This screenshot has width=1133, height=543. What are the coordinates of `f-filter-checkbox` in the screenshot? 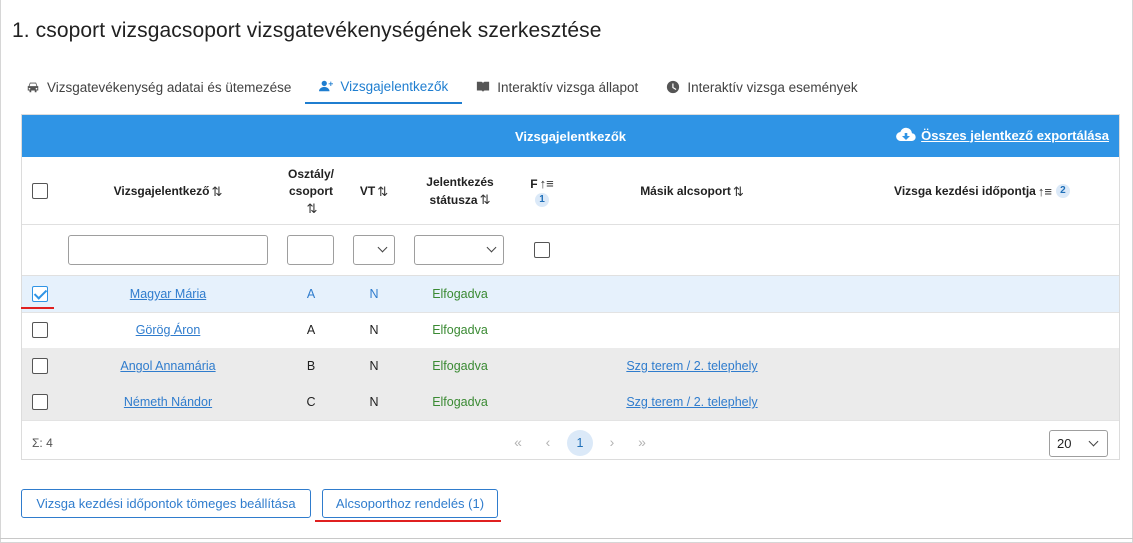 It's located at (542, 250).